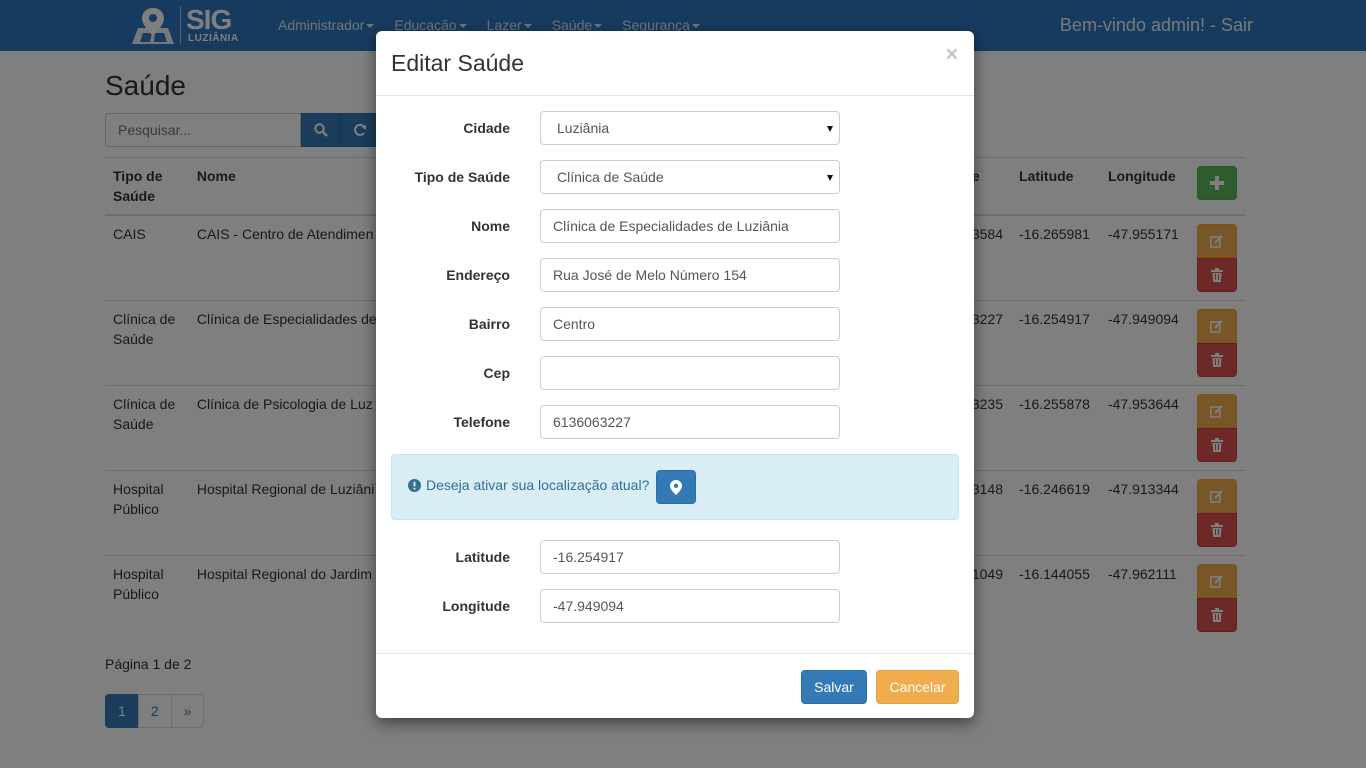 The width and height of the screenshot is (1366, 768). I want to click on nome-field, so click(690, 226).